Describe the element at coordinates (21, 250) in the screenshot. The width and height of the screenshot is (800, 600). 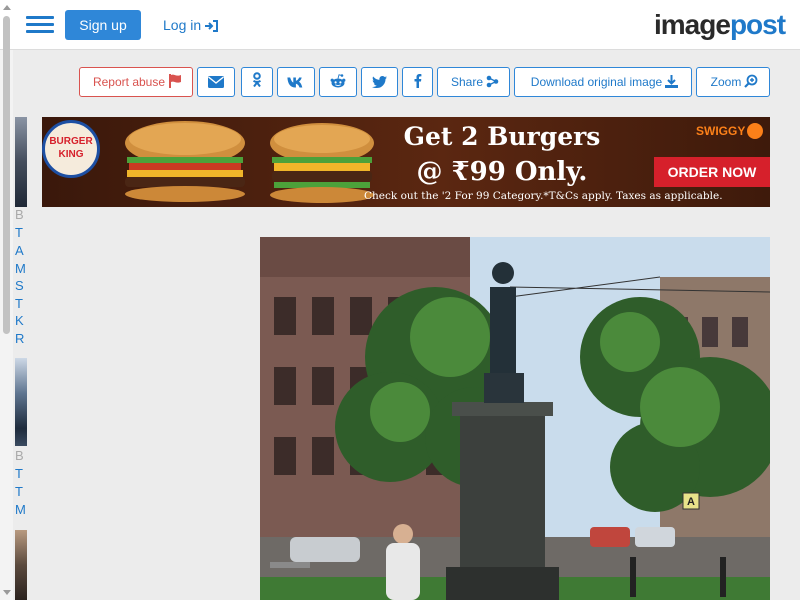
I see `gallery-link: A` at that location.